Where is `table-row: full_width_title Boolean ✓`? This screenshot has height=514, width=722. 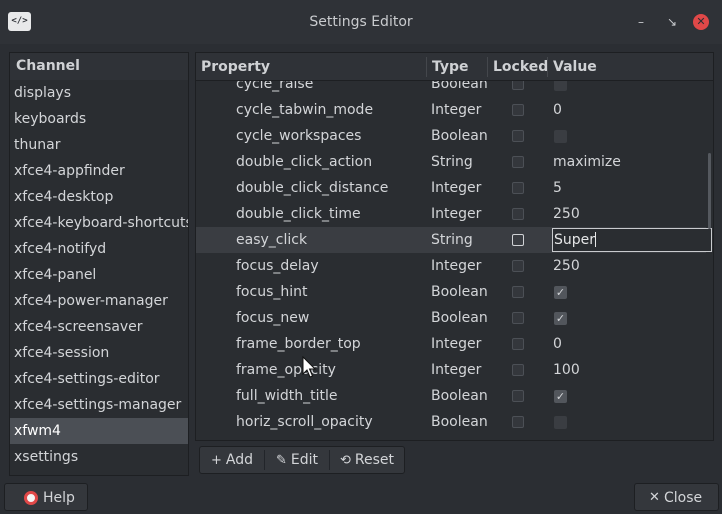
table-row: full_width_title Boolean ✓ is located at coordinates (451, 396).